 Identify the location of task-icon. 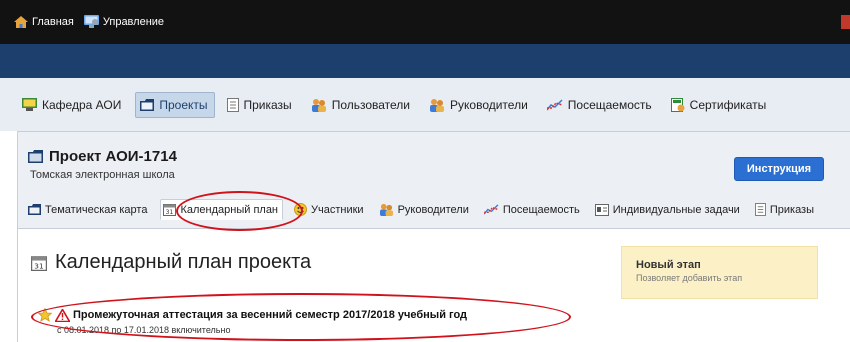
(601, 209).